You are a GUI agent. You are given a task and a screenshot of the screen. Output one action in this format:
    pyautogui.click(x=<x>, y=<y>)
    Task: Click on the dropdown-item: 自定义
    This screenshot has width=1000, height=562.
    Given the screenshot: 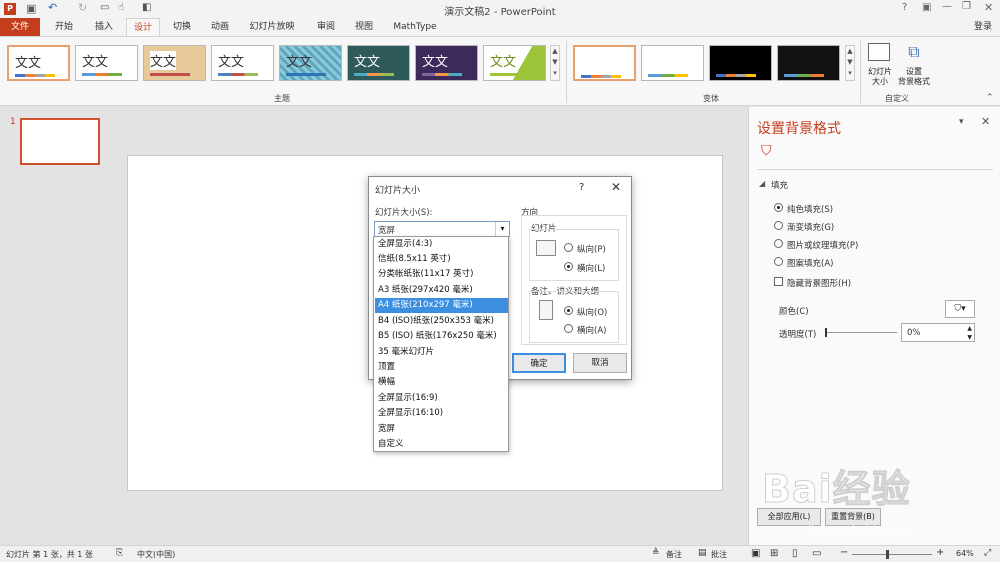 What is the action you would take?
    pyautogui.click(x=441, y=444)
    